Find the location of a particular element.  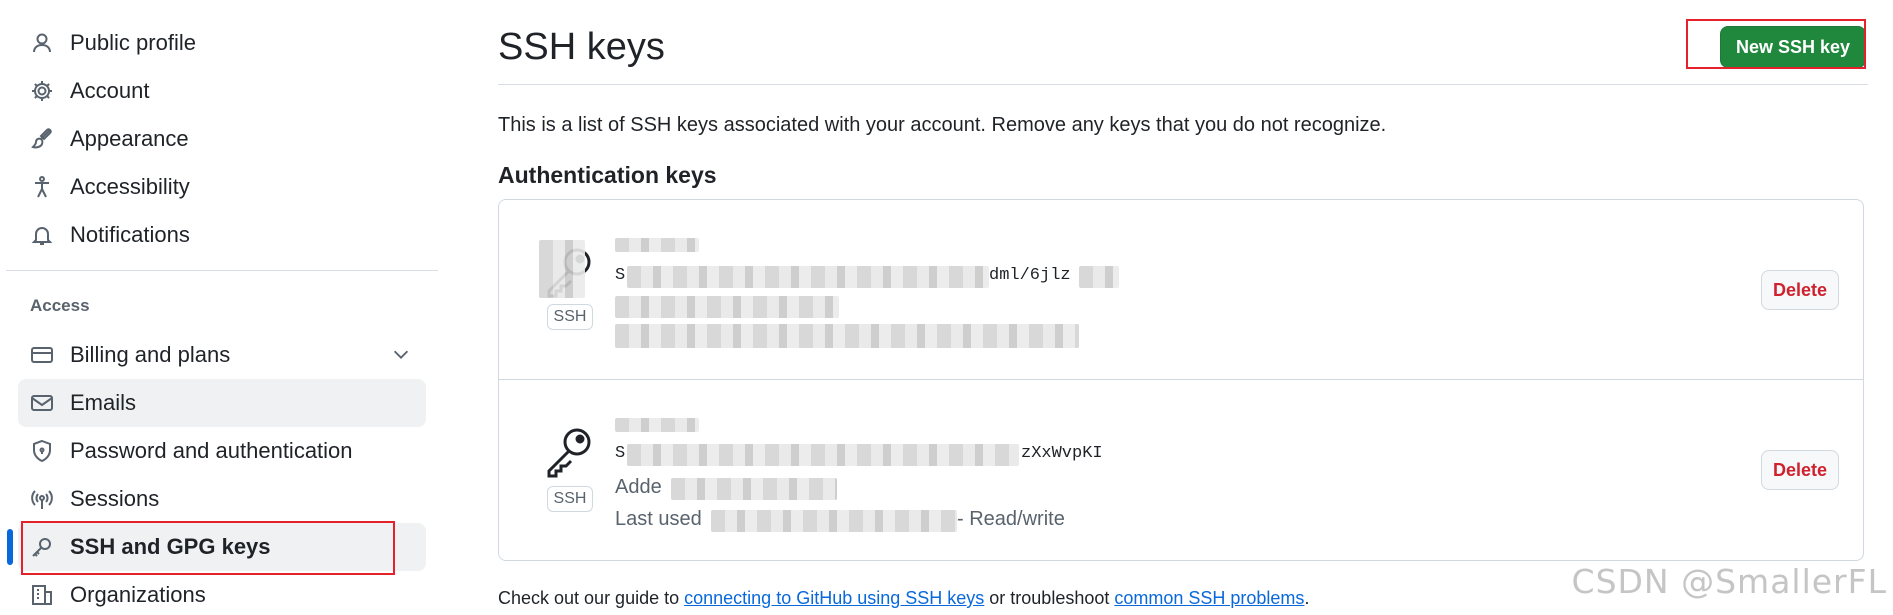

bell-icon is located at coordinates (42, 235).